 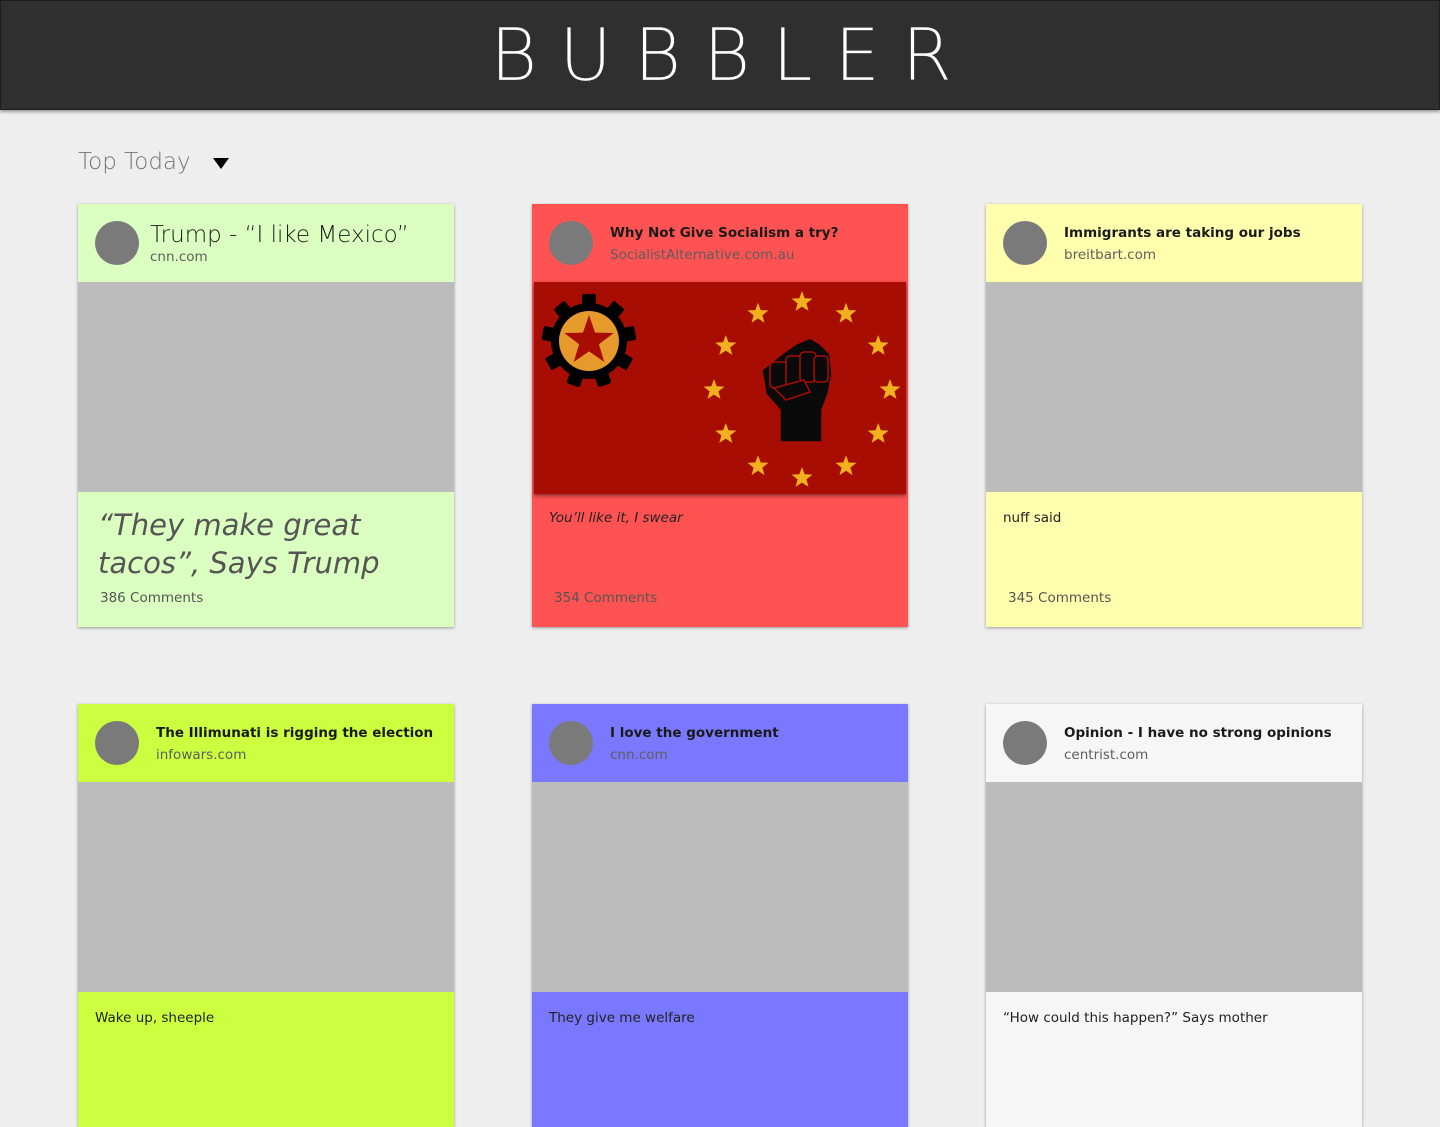 I want to click on card-title: The Illimunati is rigging the election, so click(x=301, y=733).